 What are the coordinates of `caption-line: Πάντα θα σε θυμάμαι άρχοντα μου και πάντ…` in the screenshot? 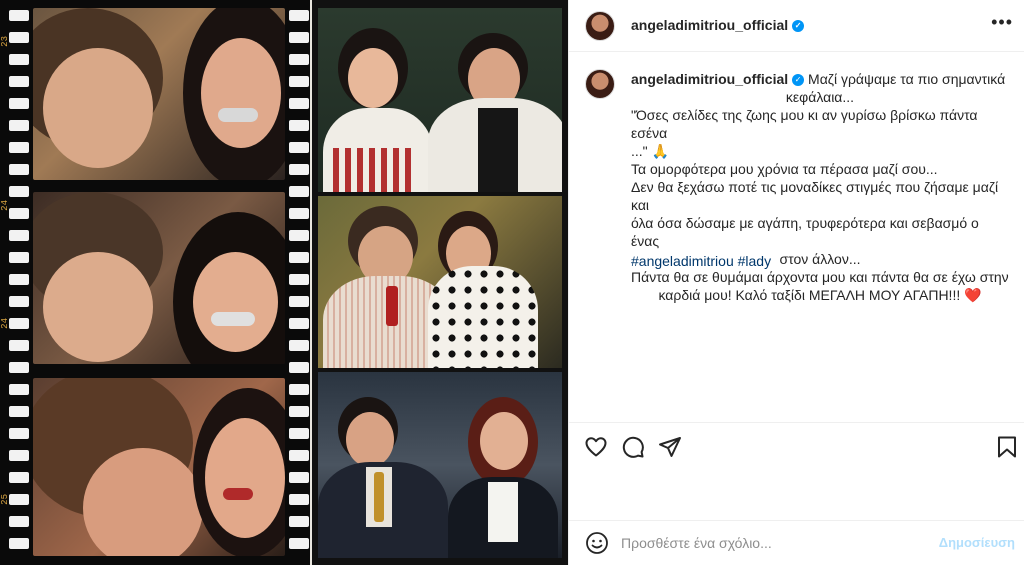 It's located at (820, 277).